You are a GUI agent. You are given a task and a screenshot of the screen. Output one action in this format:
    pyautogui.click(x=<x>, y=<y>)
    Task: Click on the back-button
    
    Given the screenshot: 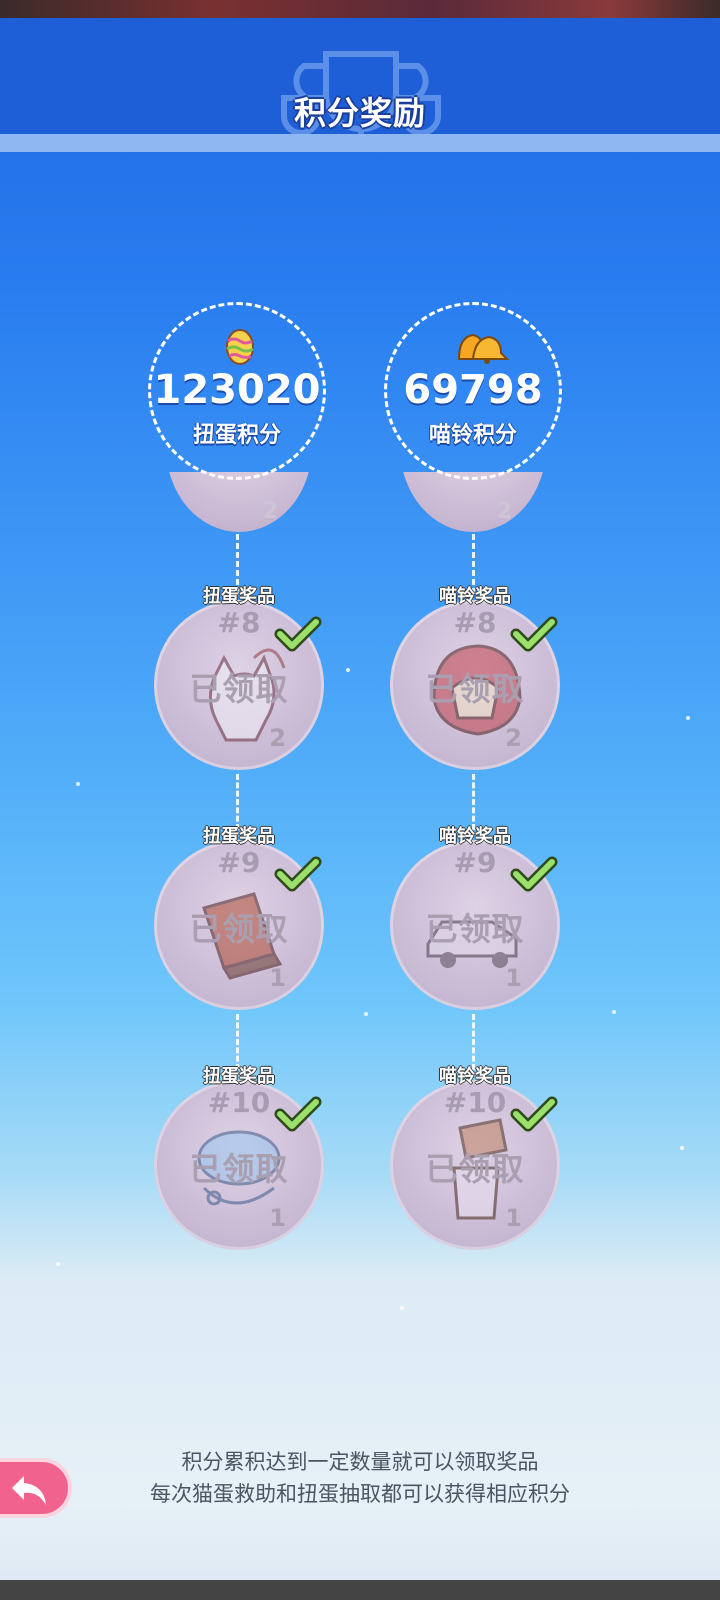 What is the action you would take?
    pyautogui.click(x=36, y=1488)
    